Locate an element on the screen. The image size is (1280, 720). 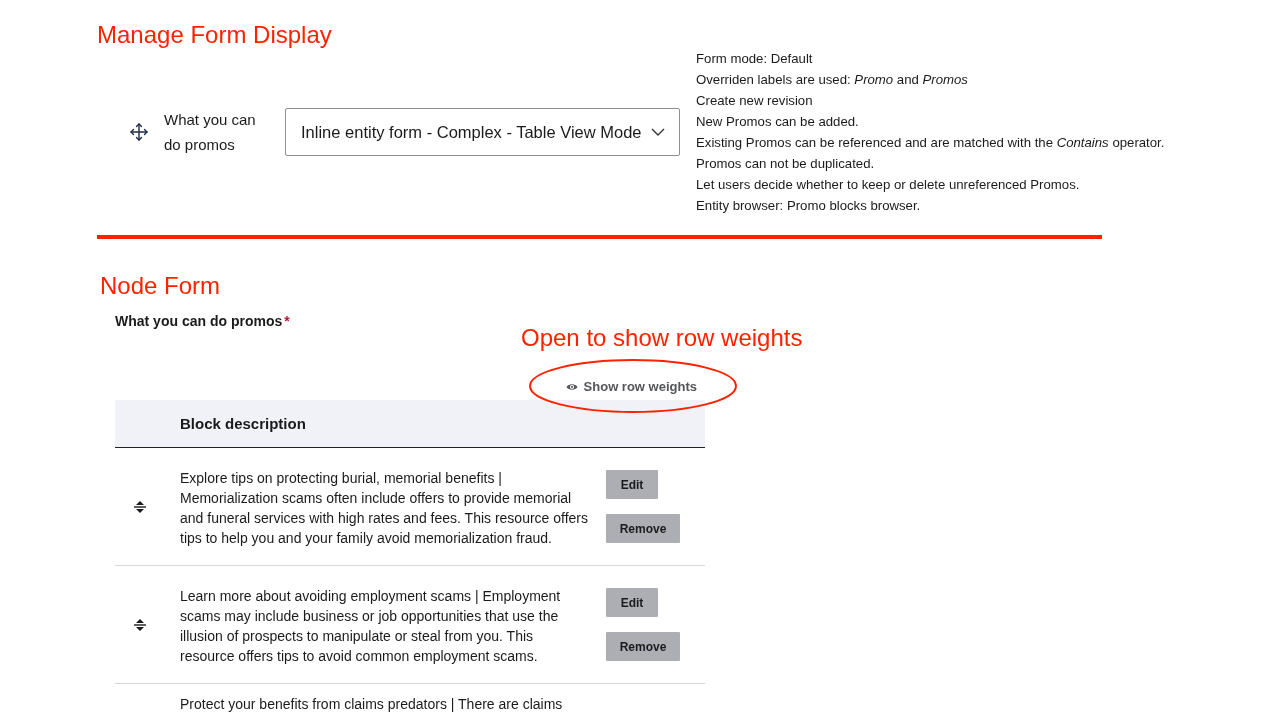
summary-line: Existing Promos can be referenced and are matched with the Contains operator. is located at coordinates (930, 143).